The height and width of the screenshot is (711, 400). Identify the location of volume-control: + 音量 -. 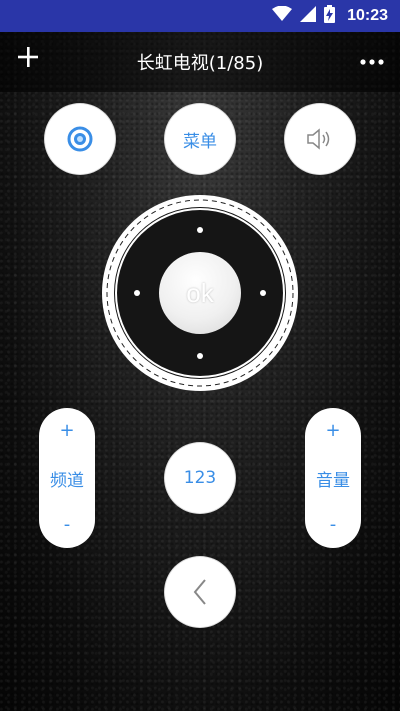
(333, 478).